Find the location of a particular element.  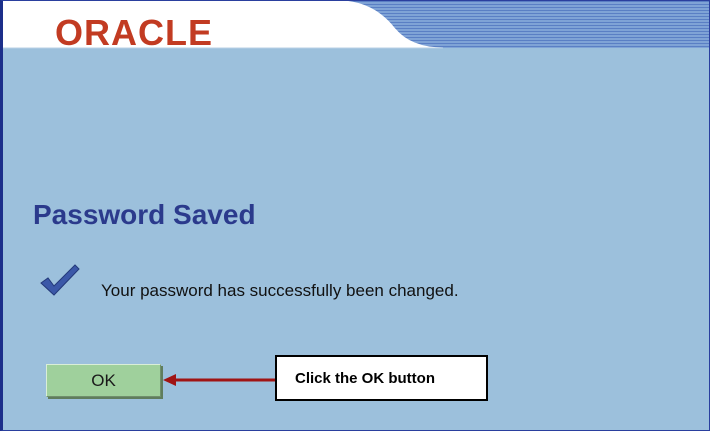

arrow-left-icon is located at coordinates (219, 380).